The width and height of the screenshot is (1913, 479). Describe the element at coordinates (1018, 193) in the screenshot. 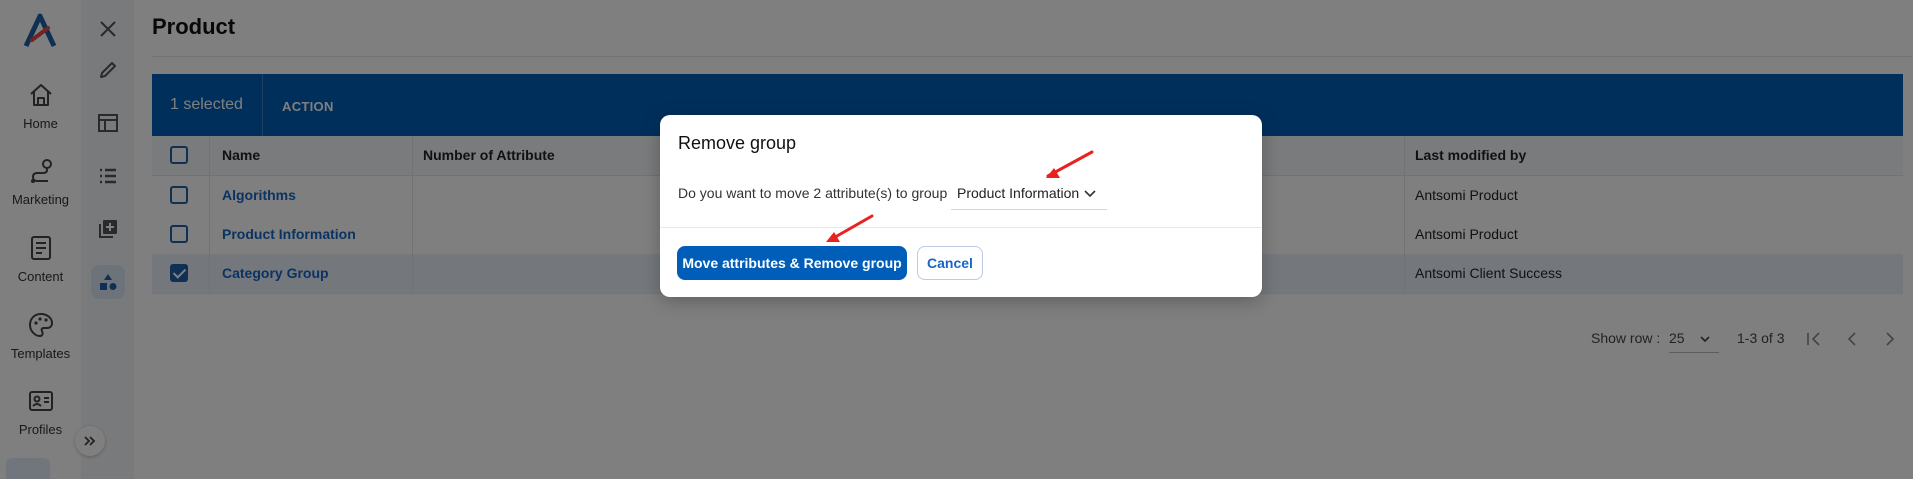

I see `target-group-value: Product Information` at that location.